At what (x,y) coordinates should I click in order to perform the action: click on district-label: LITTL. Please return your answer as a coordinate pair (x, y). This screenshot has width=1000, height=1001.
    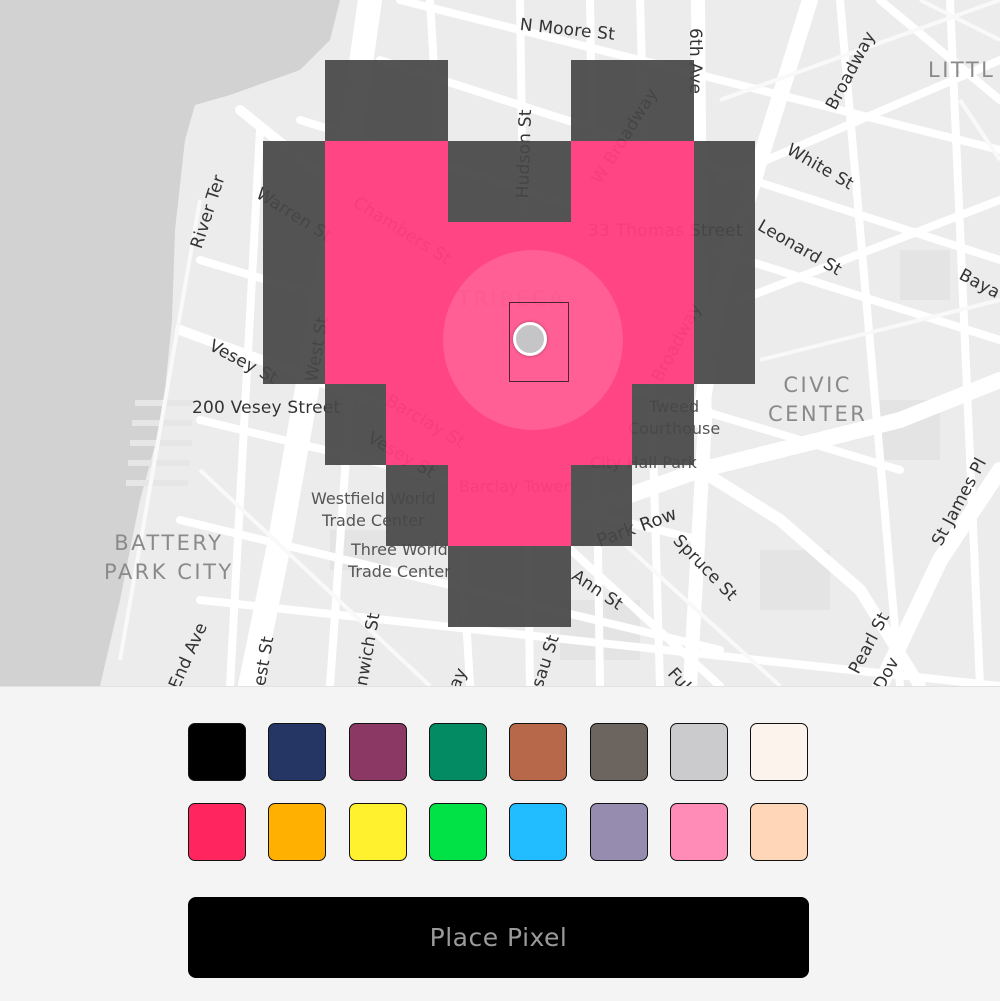
    Looking at the image, I should click on (962, 70).